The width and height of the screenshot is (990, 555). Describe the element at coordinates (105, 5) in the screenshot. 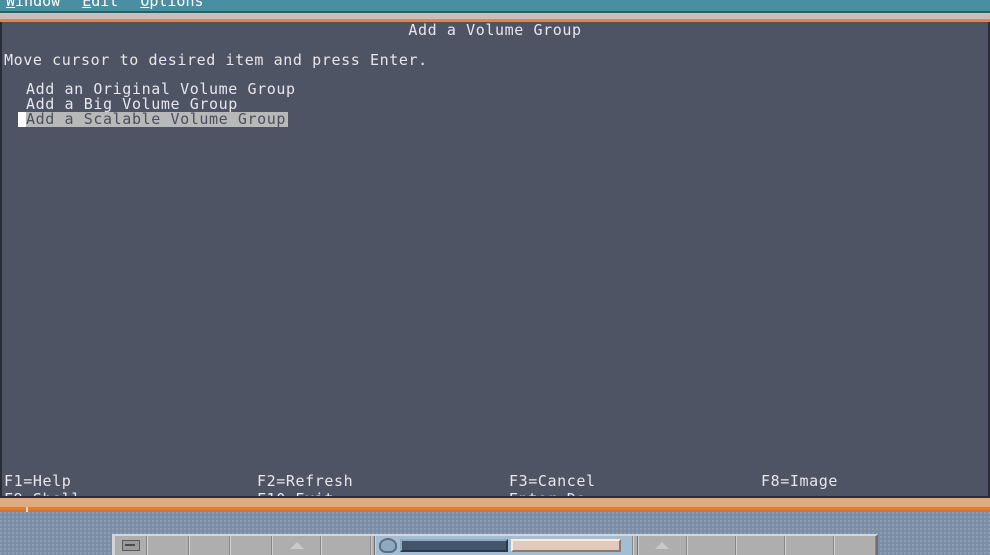

I see `menu-edit-label: dit` at that location.